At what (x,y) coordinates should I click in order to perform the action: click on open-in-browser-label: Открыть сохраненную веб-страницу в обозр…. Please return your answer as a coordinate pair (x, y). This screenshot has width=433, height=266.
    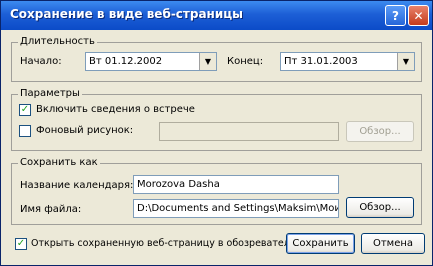
    Looking at the image, I should click on (163, 243).